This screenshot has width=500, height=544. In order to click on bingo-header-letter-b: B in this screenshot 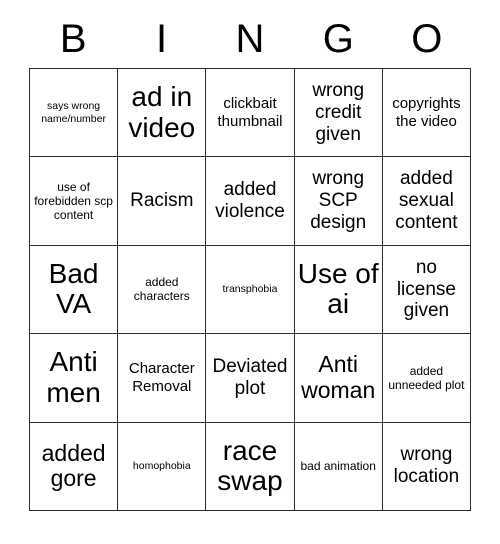, I will do `click(73, 39)`.